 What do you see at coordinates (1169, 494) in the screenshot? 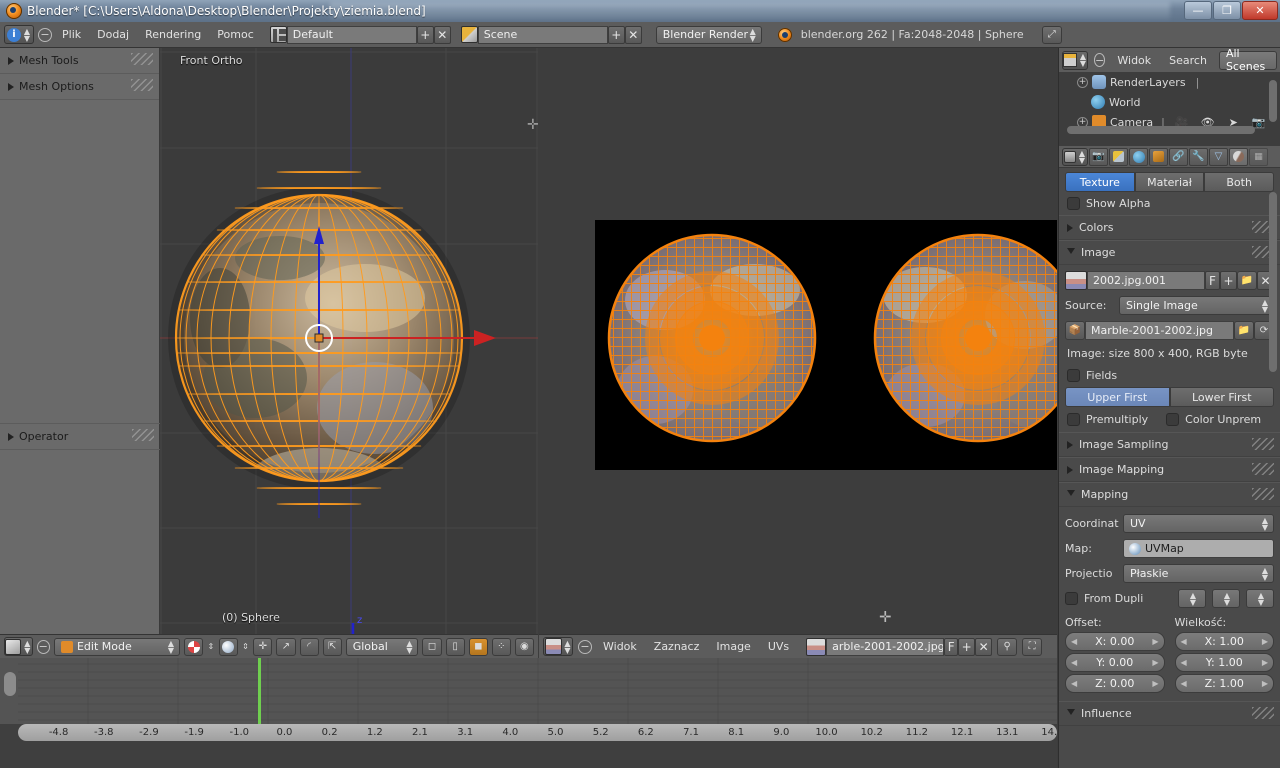
I see `section-mapping: Mapping` at bounding box center [1169, 494].